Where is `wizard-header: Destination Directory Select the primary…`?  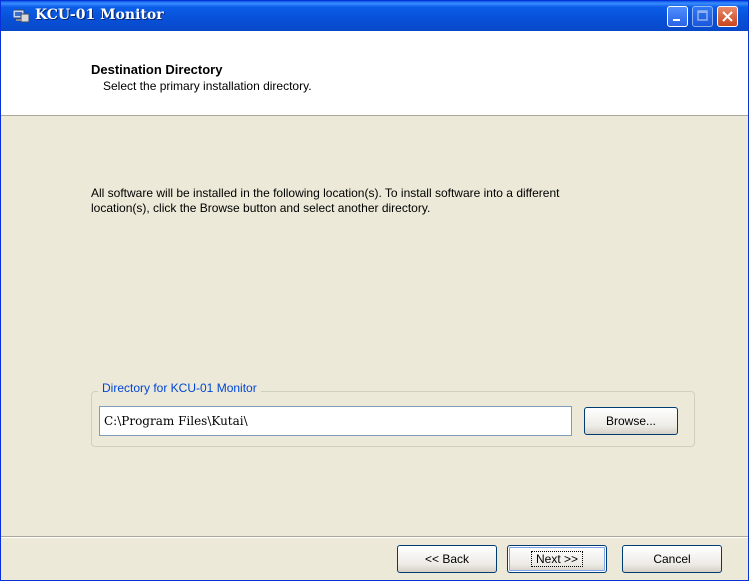
wizard-header: Destination Directory Select the primary… is located at coordinates (374, 73).